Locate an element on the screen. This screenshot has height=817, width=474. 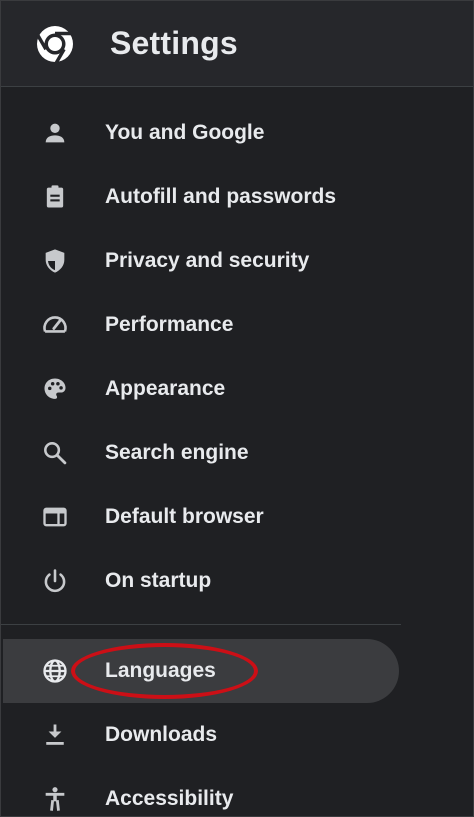
sidebar-item-label: You and Google is located at coordinates (185, 132).